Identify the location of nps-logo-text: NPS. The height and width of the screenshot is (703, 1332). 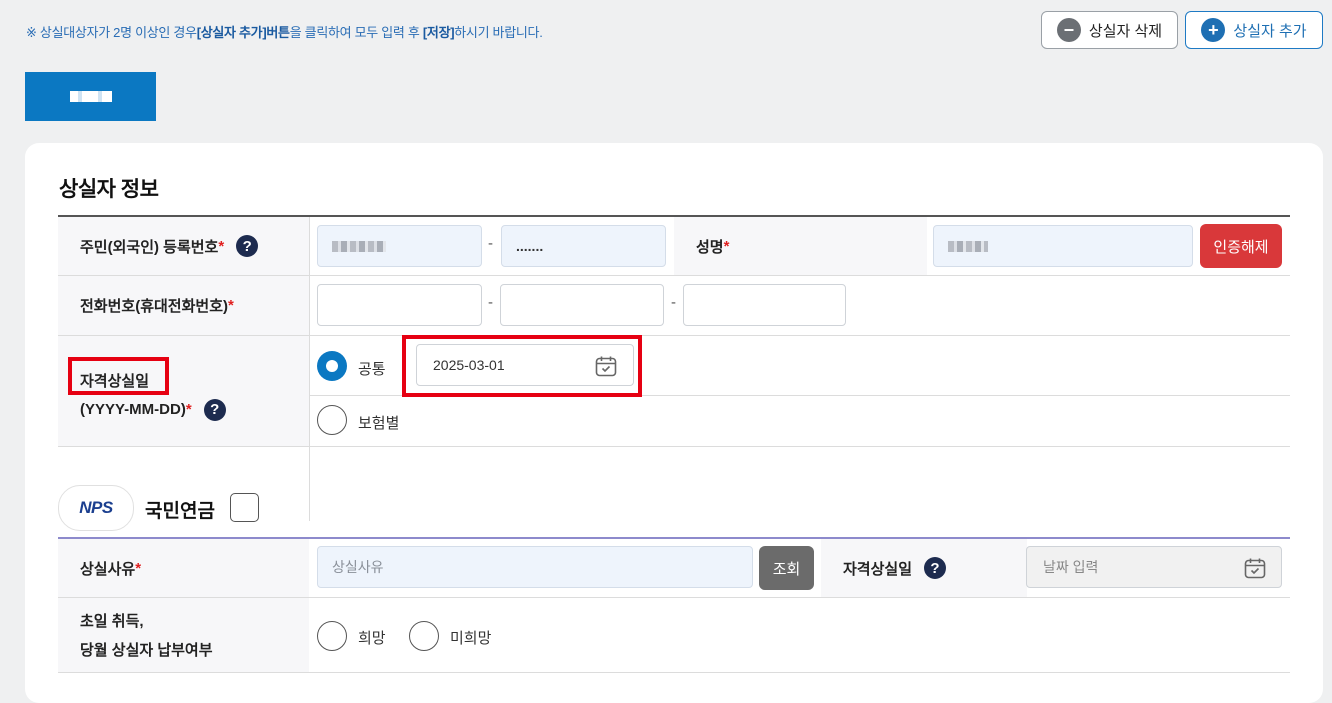
(96, 507).